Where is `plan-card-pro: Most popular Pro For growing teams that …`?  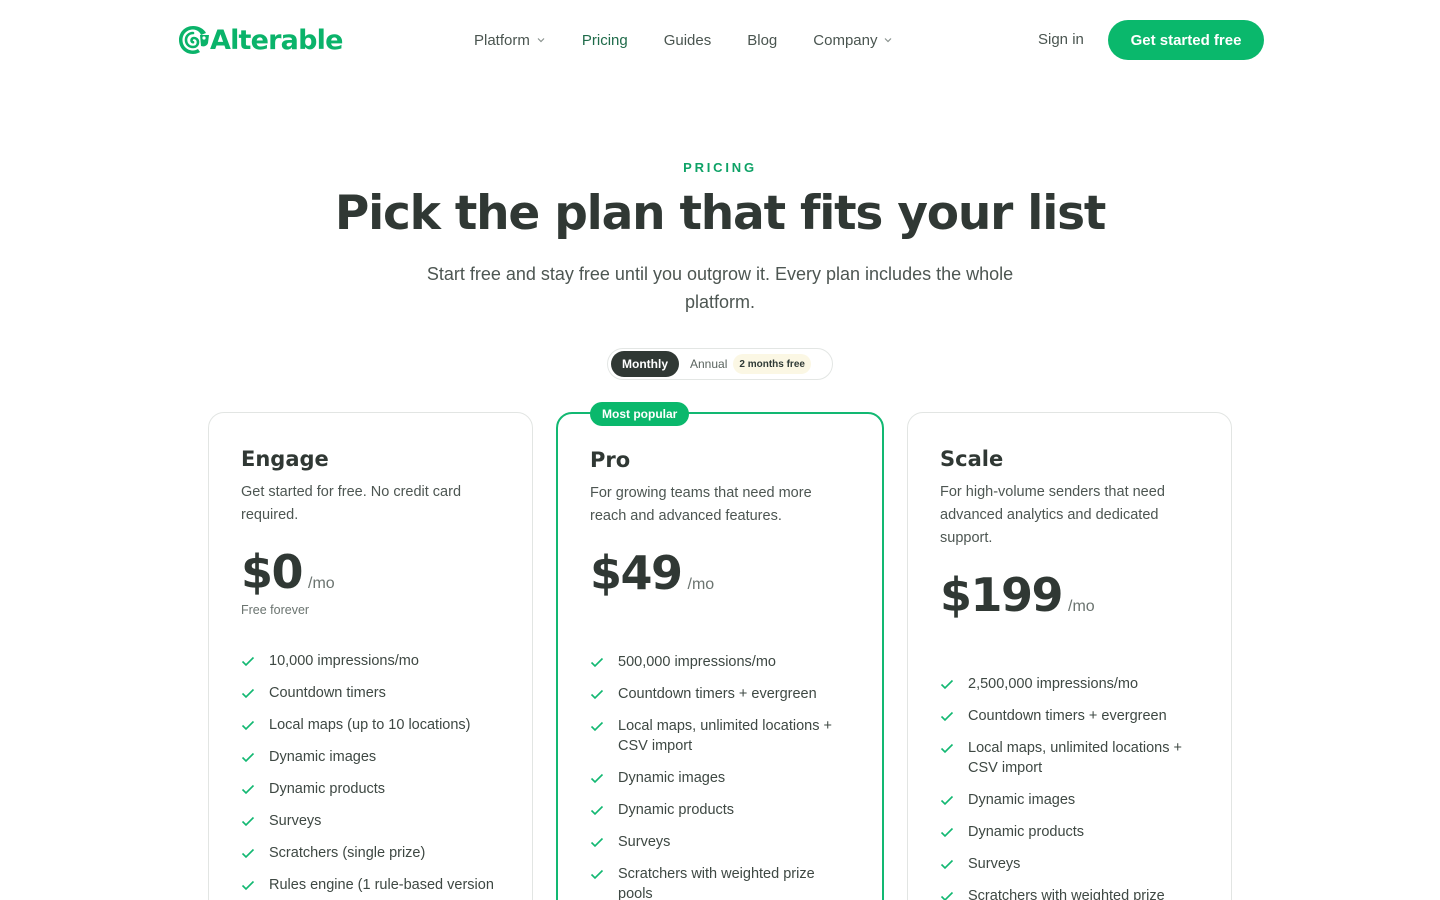
plan-card-pro: Most popular Pro For growing teams that … is located at coordinates (720, 651).